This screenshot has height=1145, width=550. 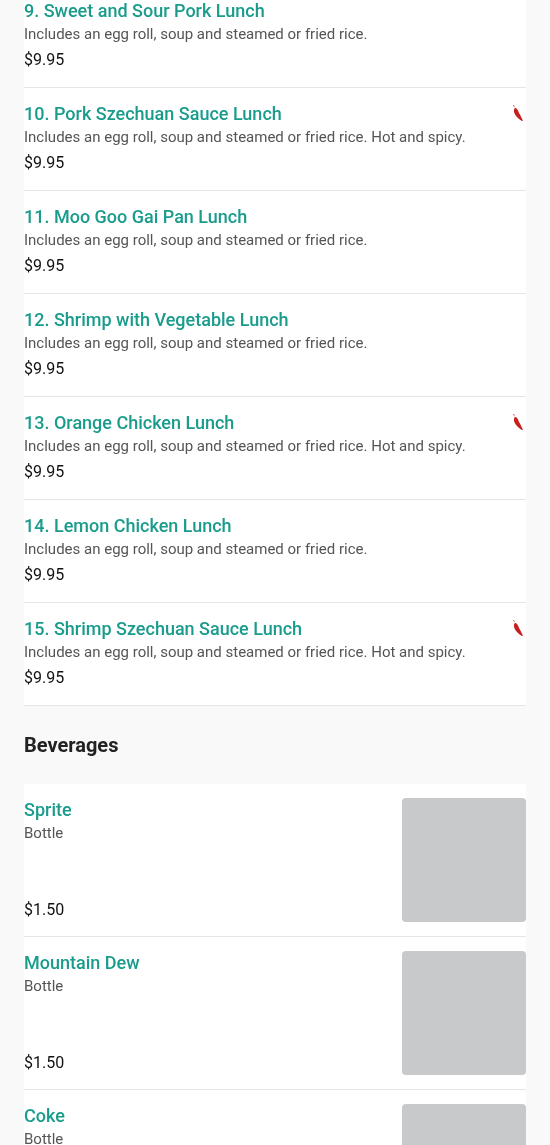 I want to click on drink-name: Sprite, so click(x=48, y=810).